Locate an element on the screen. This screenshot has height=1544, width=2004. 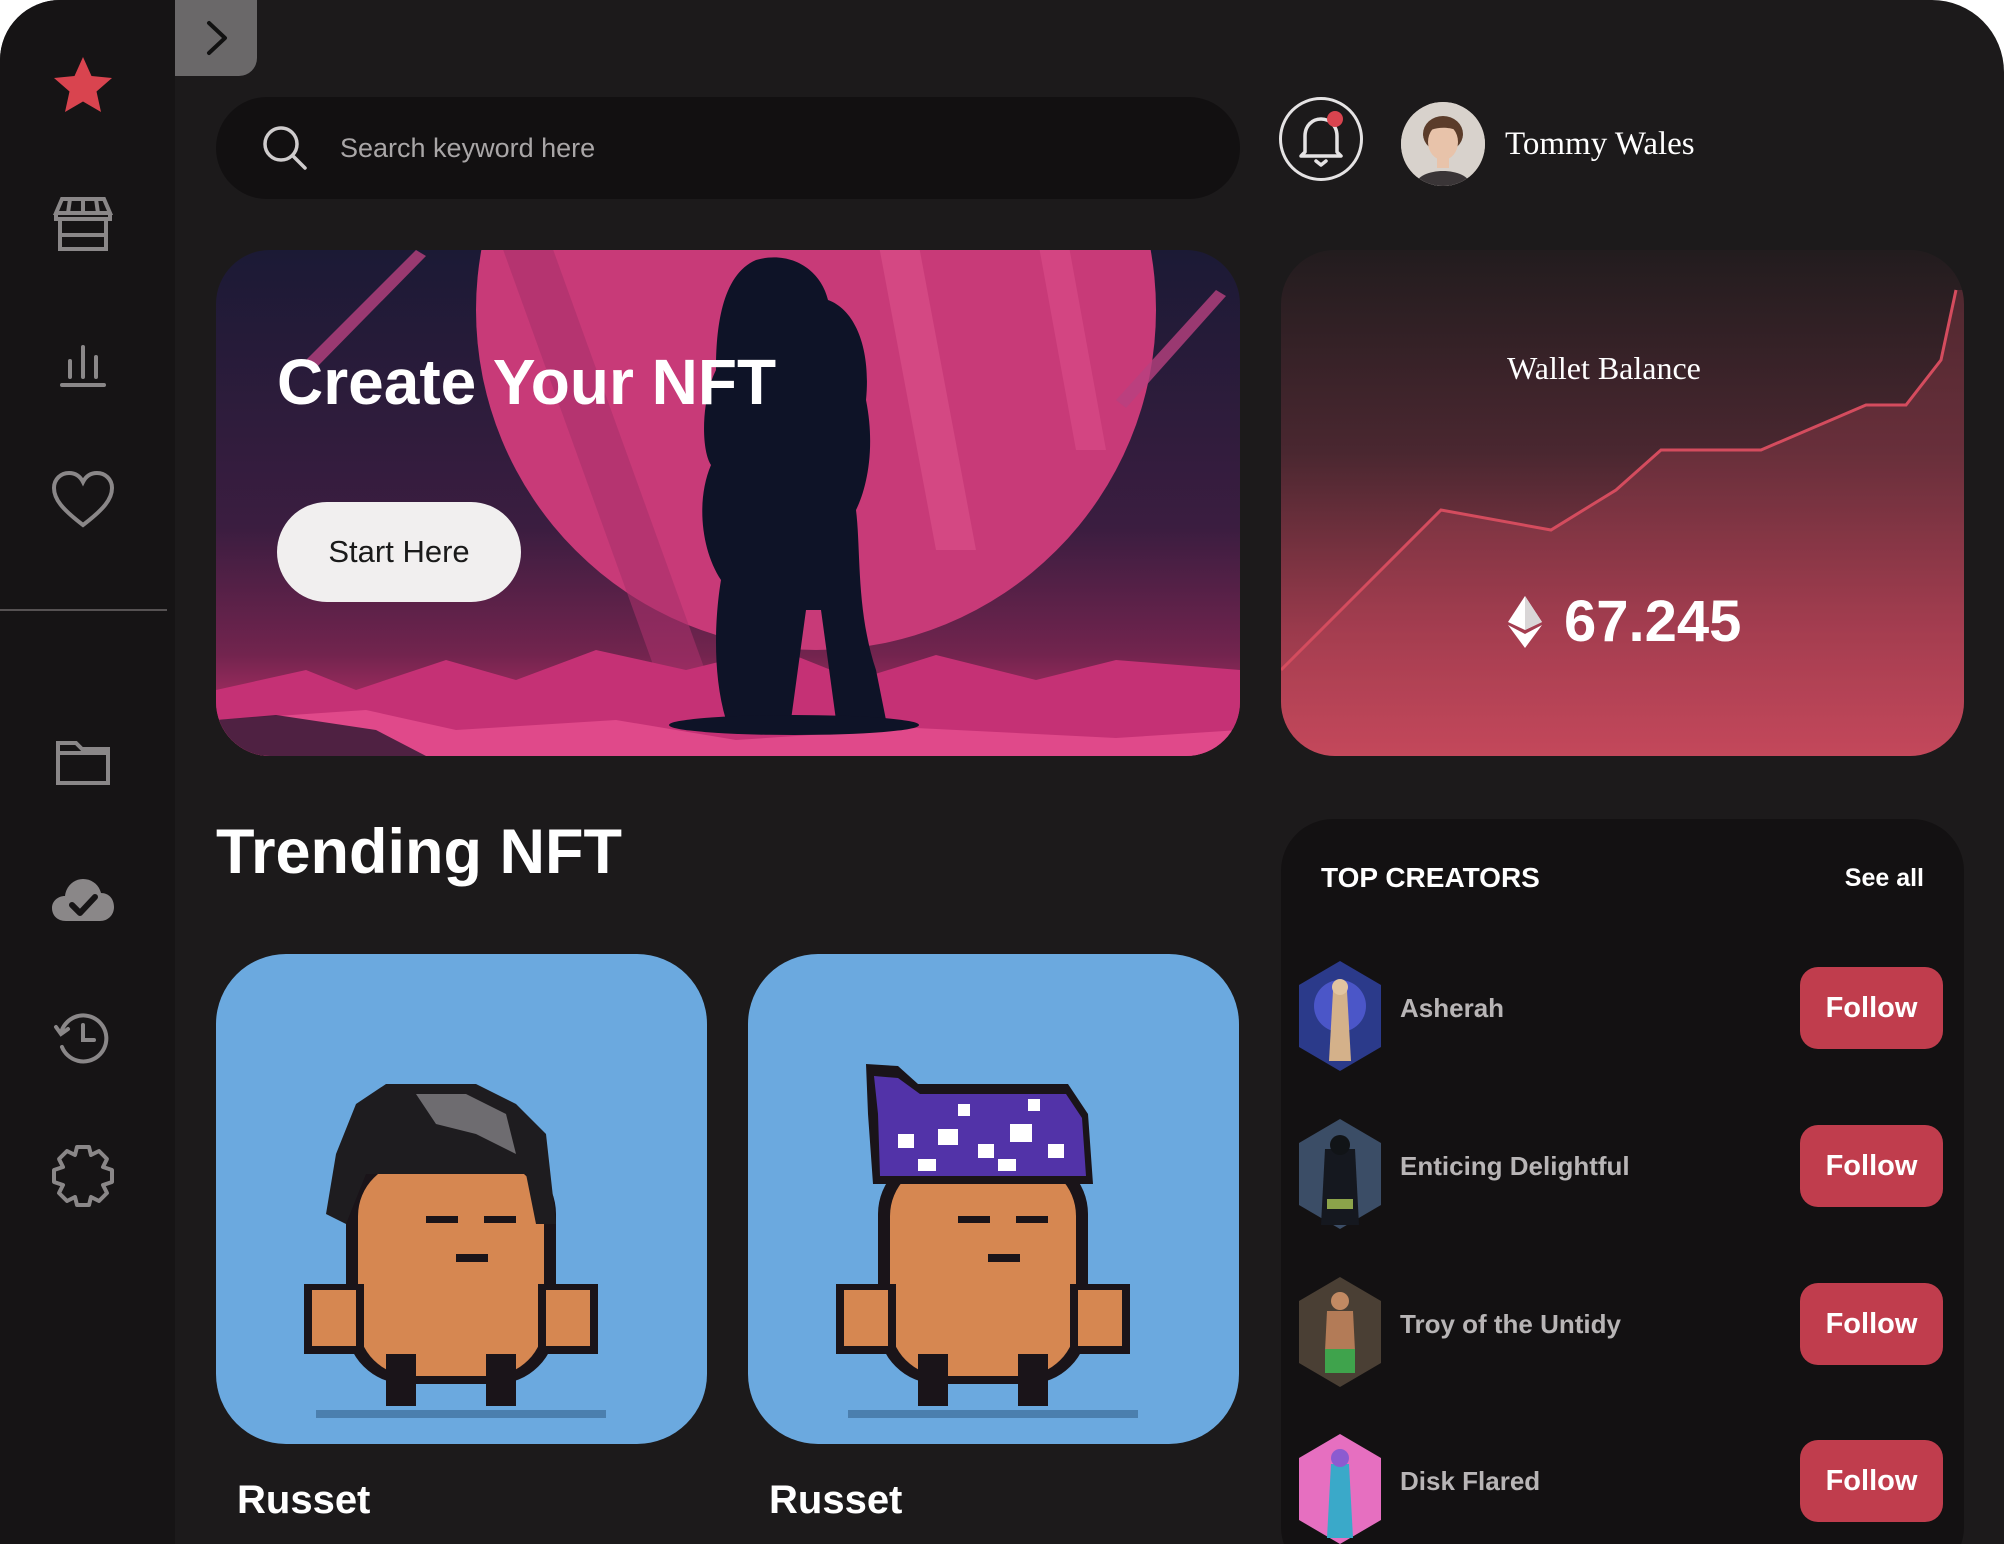
balance-trend-line is located at coordinates (1622, 522).